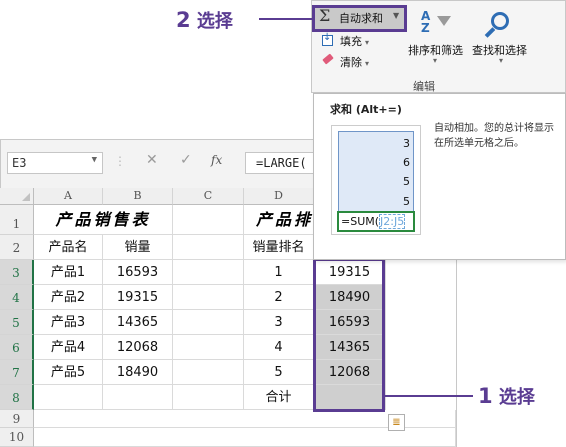  Describe the element at coordinates (279, 297) in the screenshot. I see `rank-cell: 2` at that location.